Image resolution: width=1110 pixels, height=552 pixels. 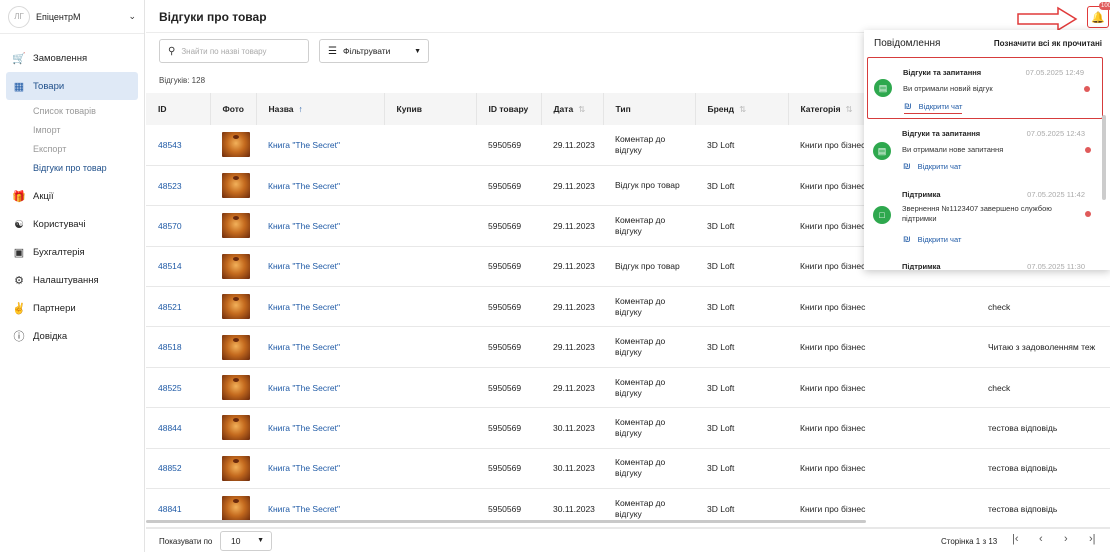 What do you see at coordinates (88, 111) in the screenshot?
I see `sidebar-subitem-product-list: Список товарів` at bounding box center [88, 111].